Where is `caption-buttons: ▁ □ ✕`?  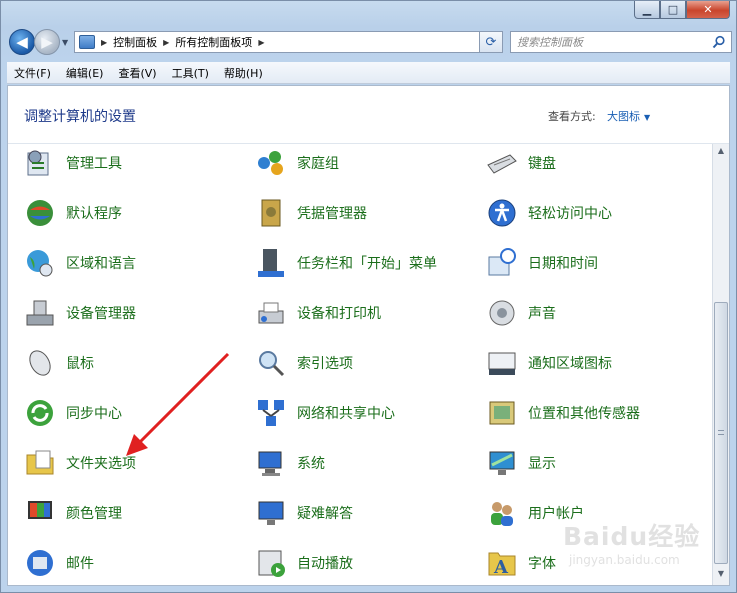 caption-buttons: ▁ □ ✕ is located at coordinates (682, 10).